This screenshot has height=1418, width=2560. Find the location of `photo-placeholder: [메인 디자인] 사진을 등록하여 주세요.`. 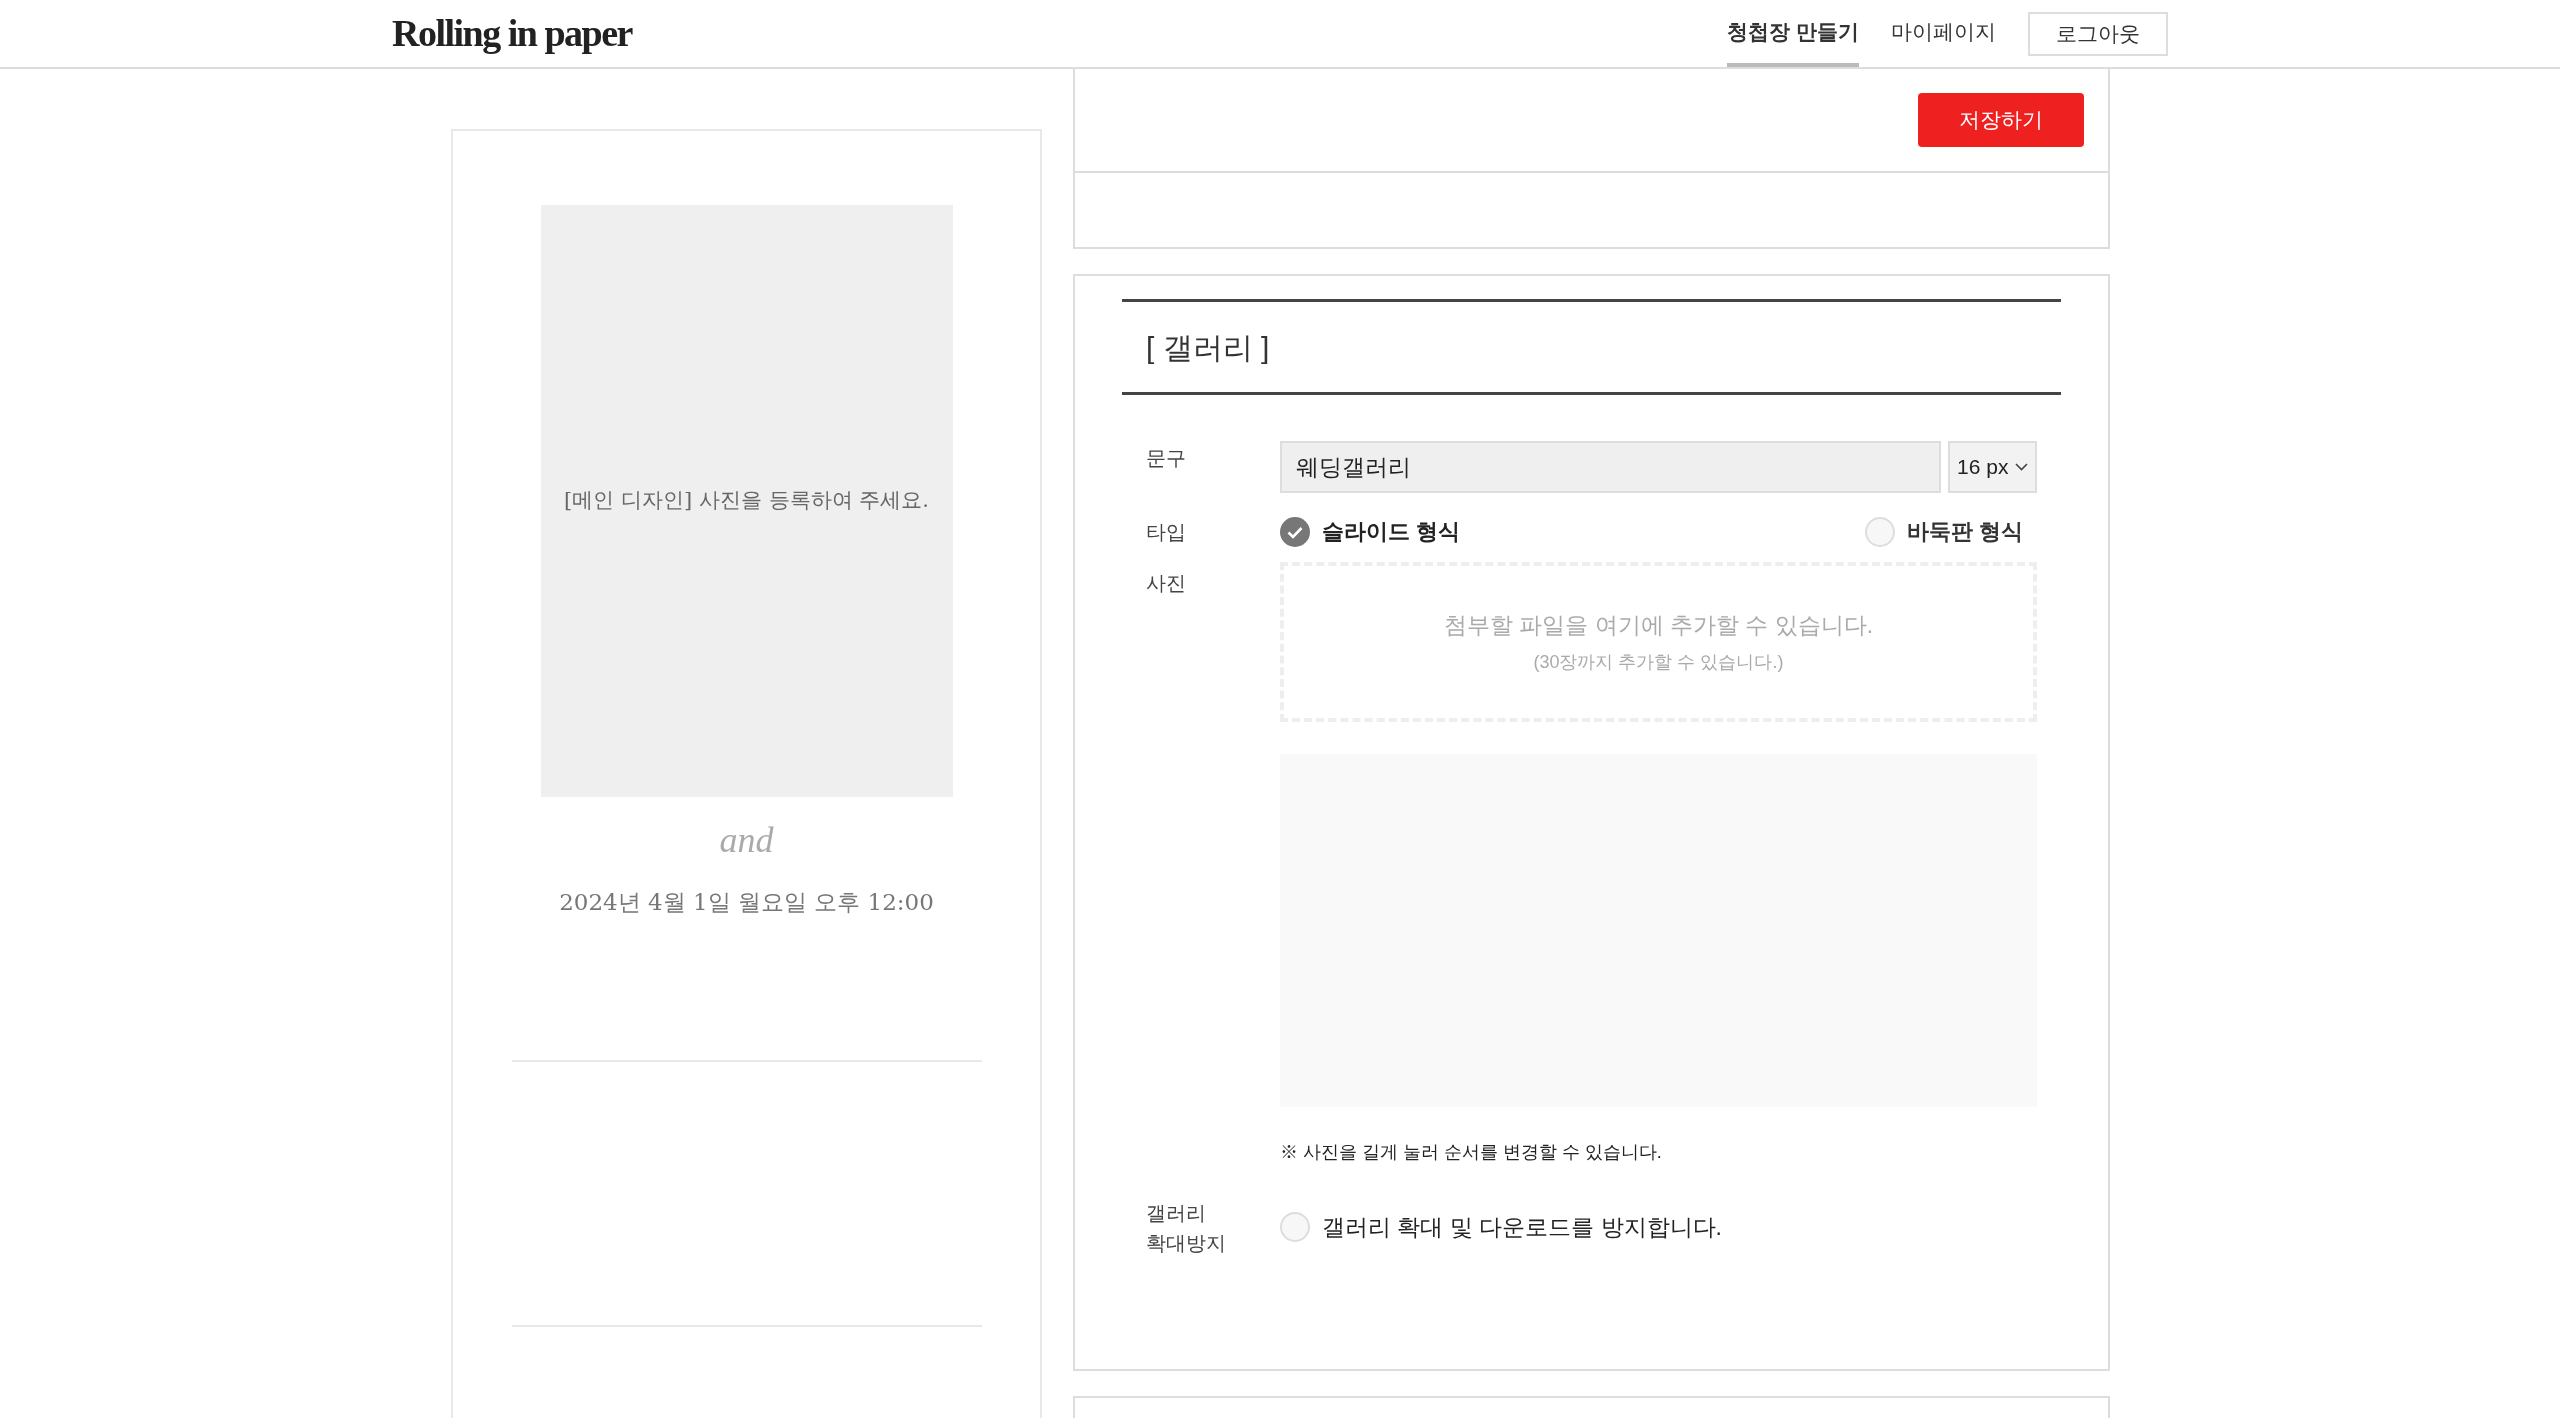

photo-placeholder: [메인 디자인] 사진을 등록하여 주세요. is located at coordinates (746, 501).